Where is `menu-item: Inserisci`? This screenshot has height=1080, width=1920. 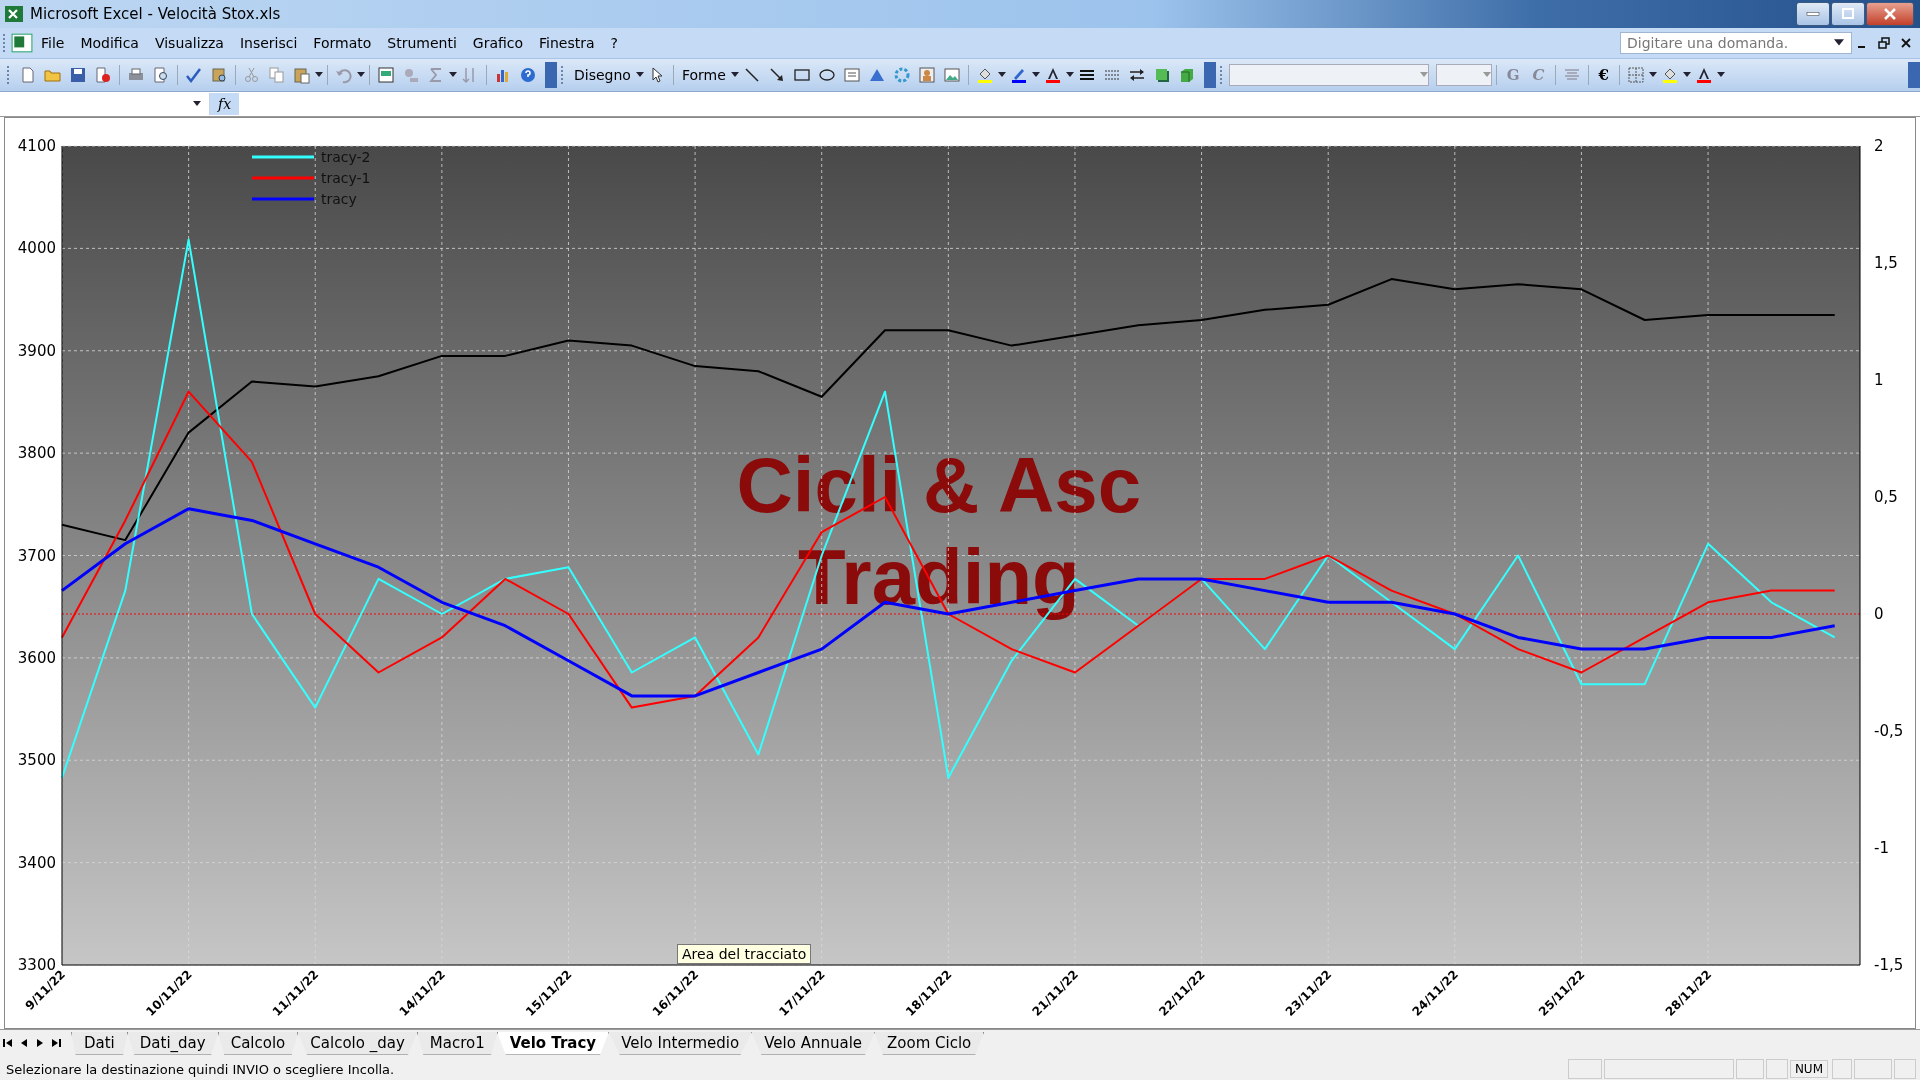 menu-item: Inserisci is located at coordinates (268, 43).